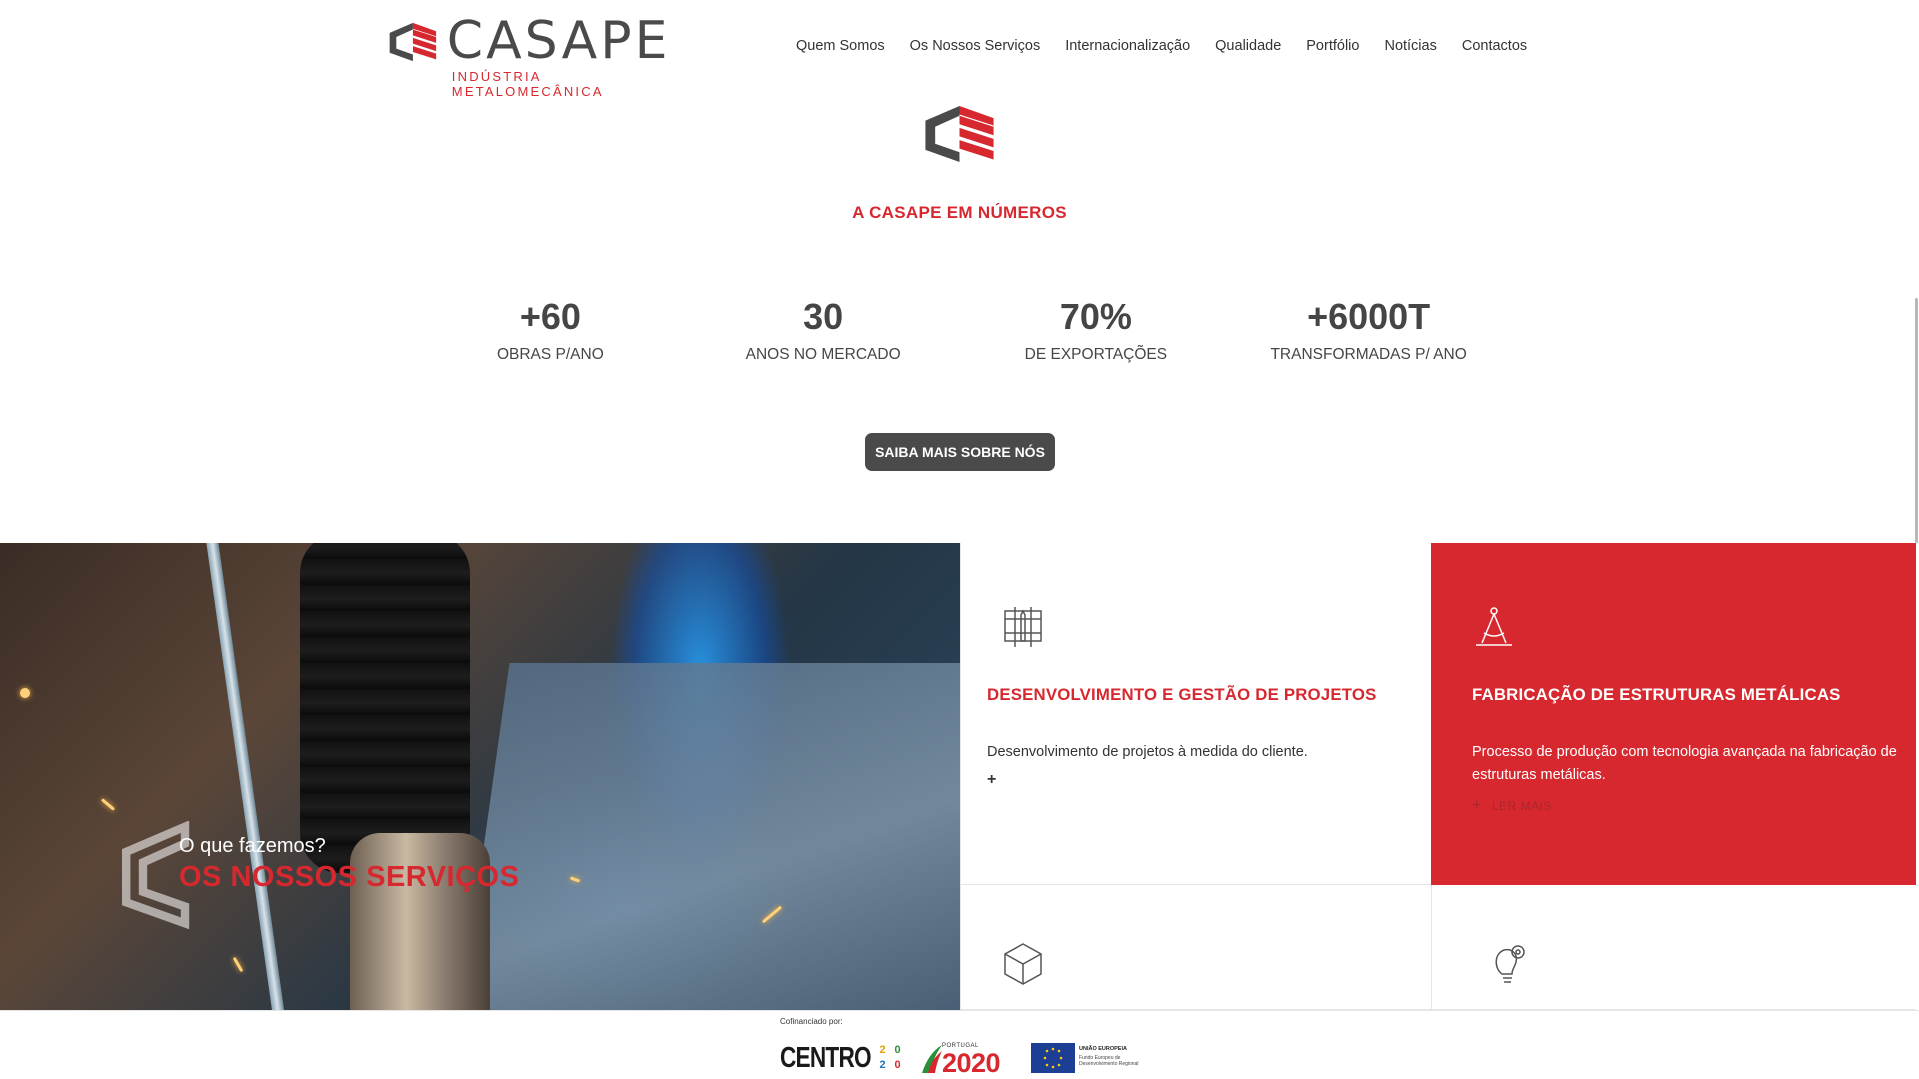 Image resolution: width=1919 pixels, height=1079 pixels. I want to click on nav-portfolio: Portfólio, so click(1332, 46).